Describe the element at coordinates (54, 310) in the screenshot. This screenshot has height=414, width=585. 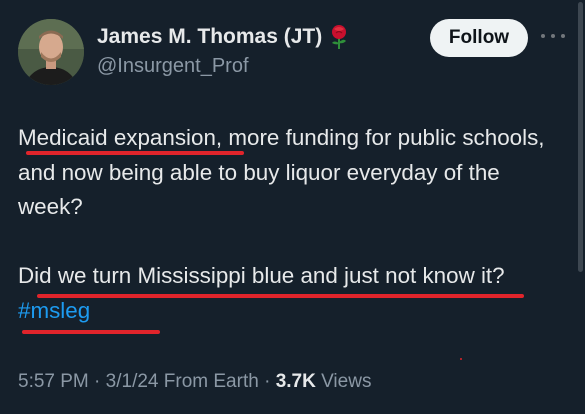
I see `hashtag-link: #msleg` at that location.